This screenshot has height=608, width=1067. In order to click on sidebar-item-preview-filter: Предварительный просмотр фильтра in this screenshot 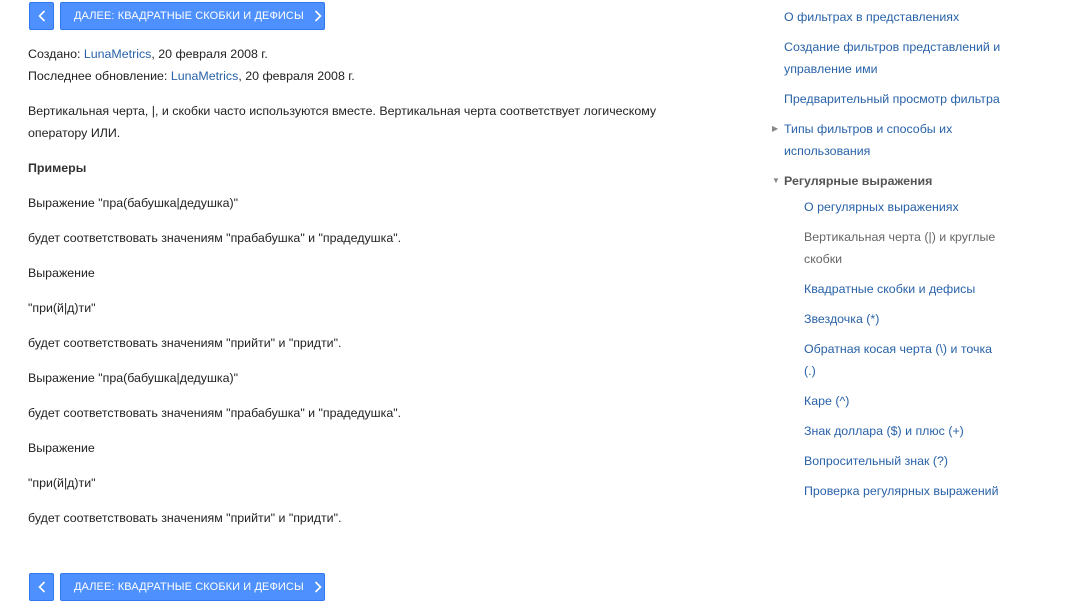, I will do `click(892, 99)`.